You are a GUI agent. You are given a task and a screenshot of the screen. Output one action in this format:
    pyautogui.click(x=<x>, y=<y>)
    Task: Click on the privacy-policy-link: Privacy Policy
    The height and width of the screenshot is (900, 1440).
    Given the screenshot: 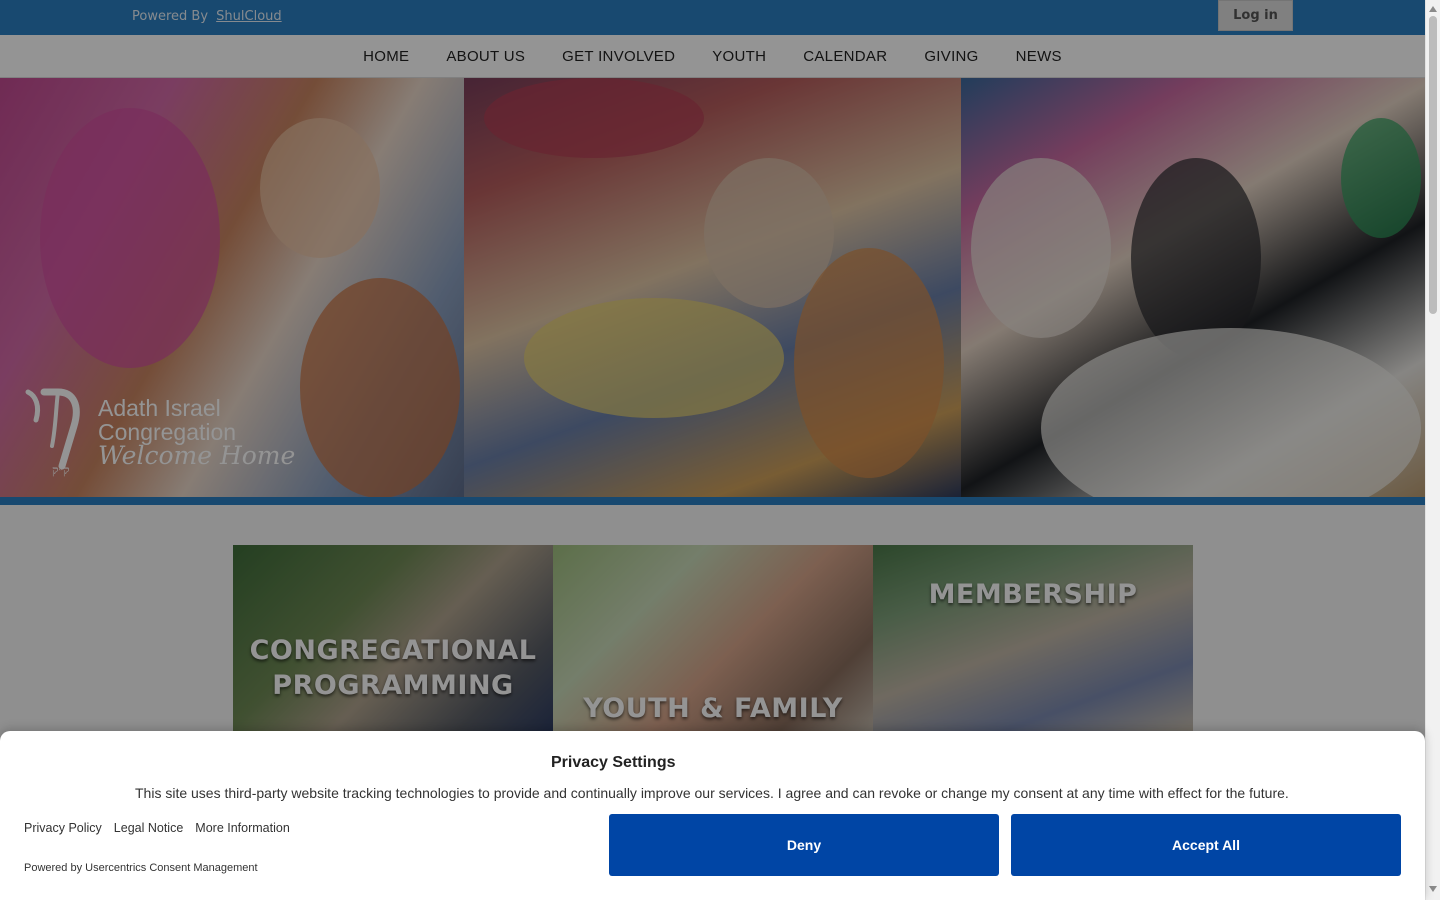 What is the action you would take?
    pyautogui.click(x=63, y=828)
    